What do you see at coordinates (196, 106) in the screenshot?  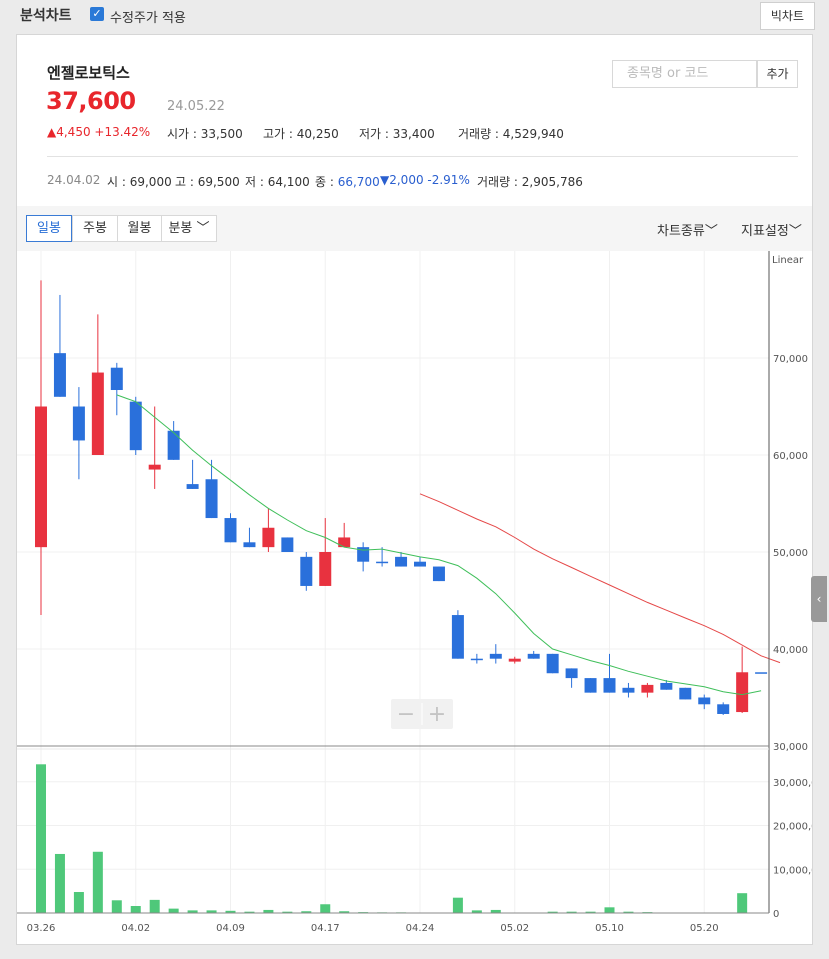 I see `price-date: 24.05.22` at bounding box center [196, 106].